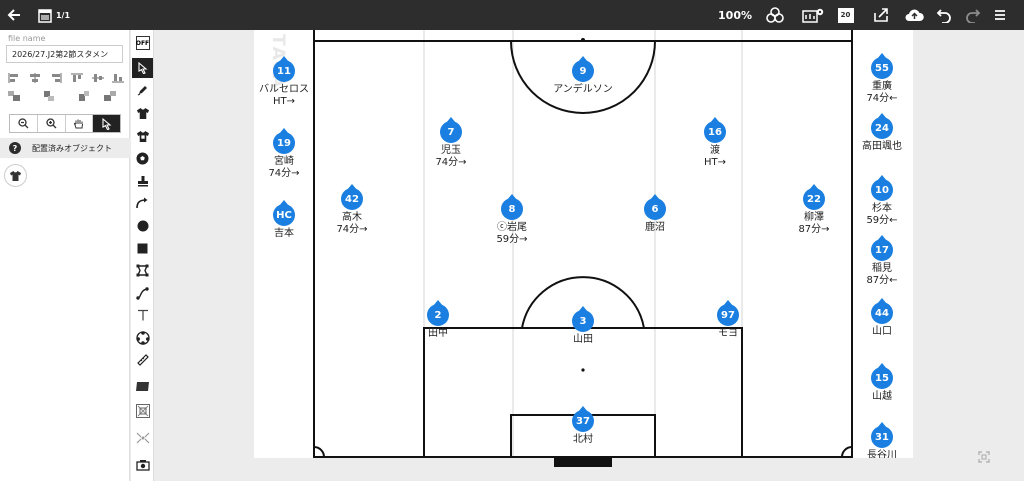 The width and height of the screenshot is (1024, 481). I want to click on player-marker: 6 鹿沼, so click(655, 214).